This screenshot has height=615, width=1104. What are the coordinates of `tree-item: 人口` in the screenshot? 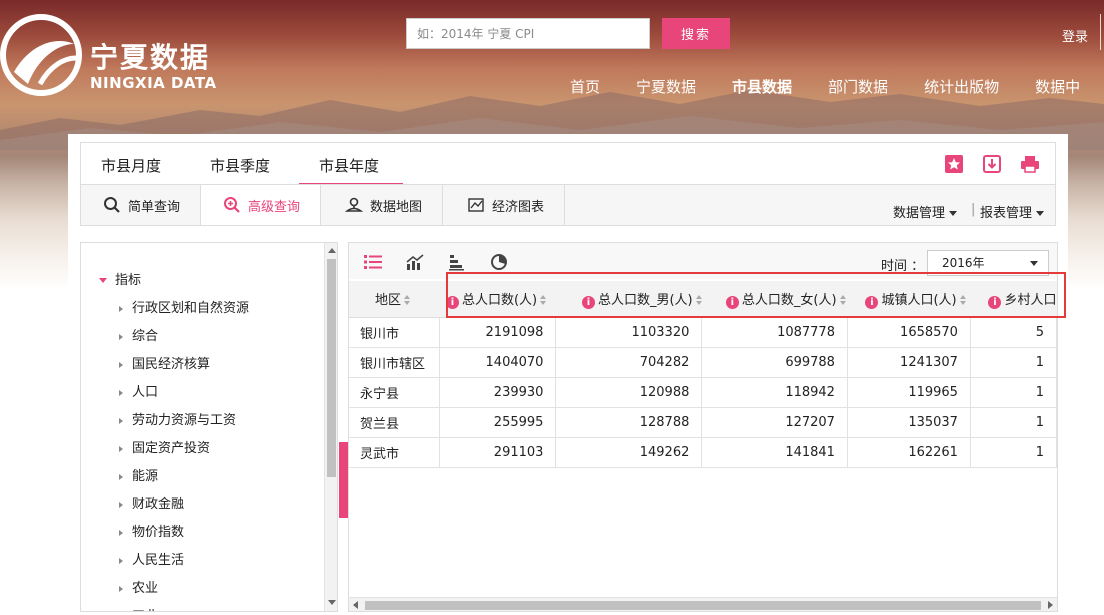 It's located at (184, 393).